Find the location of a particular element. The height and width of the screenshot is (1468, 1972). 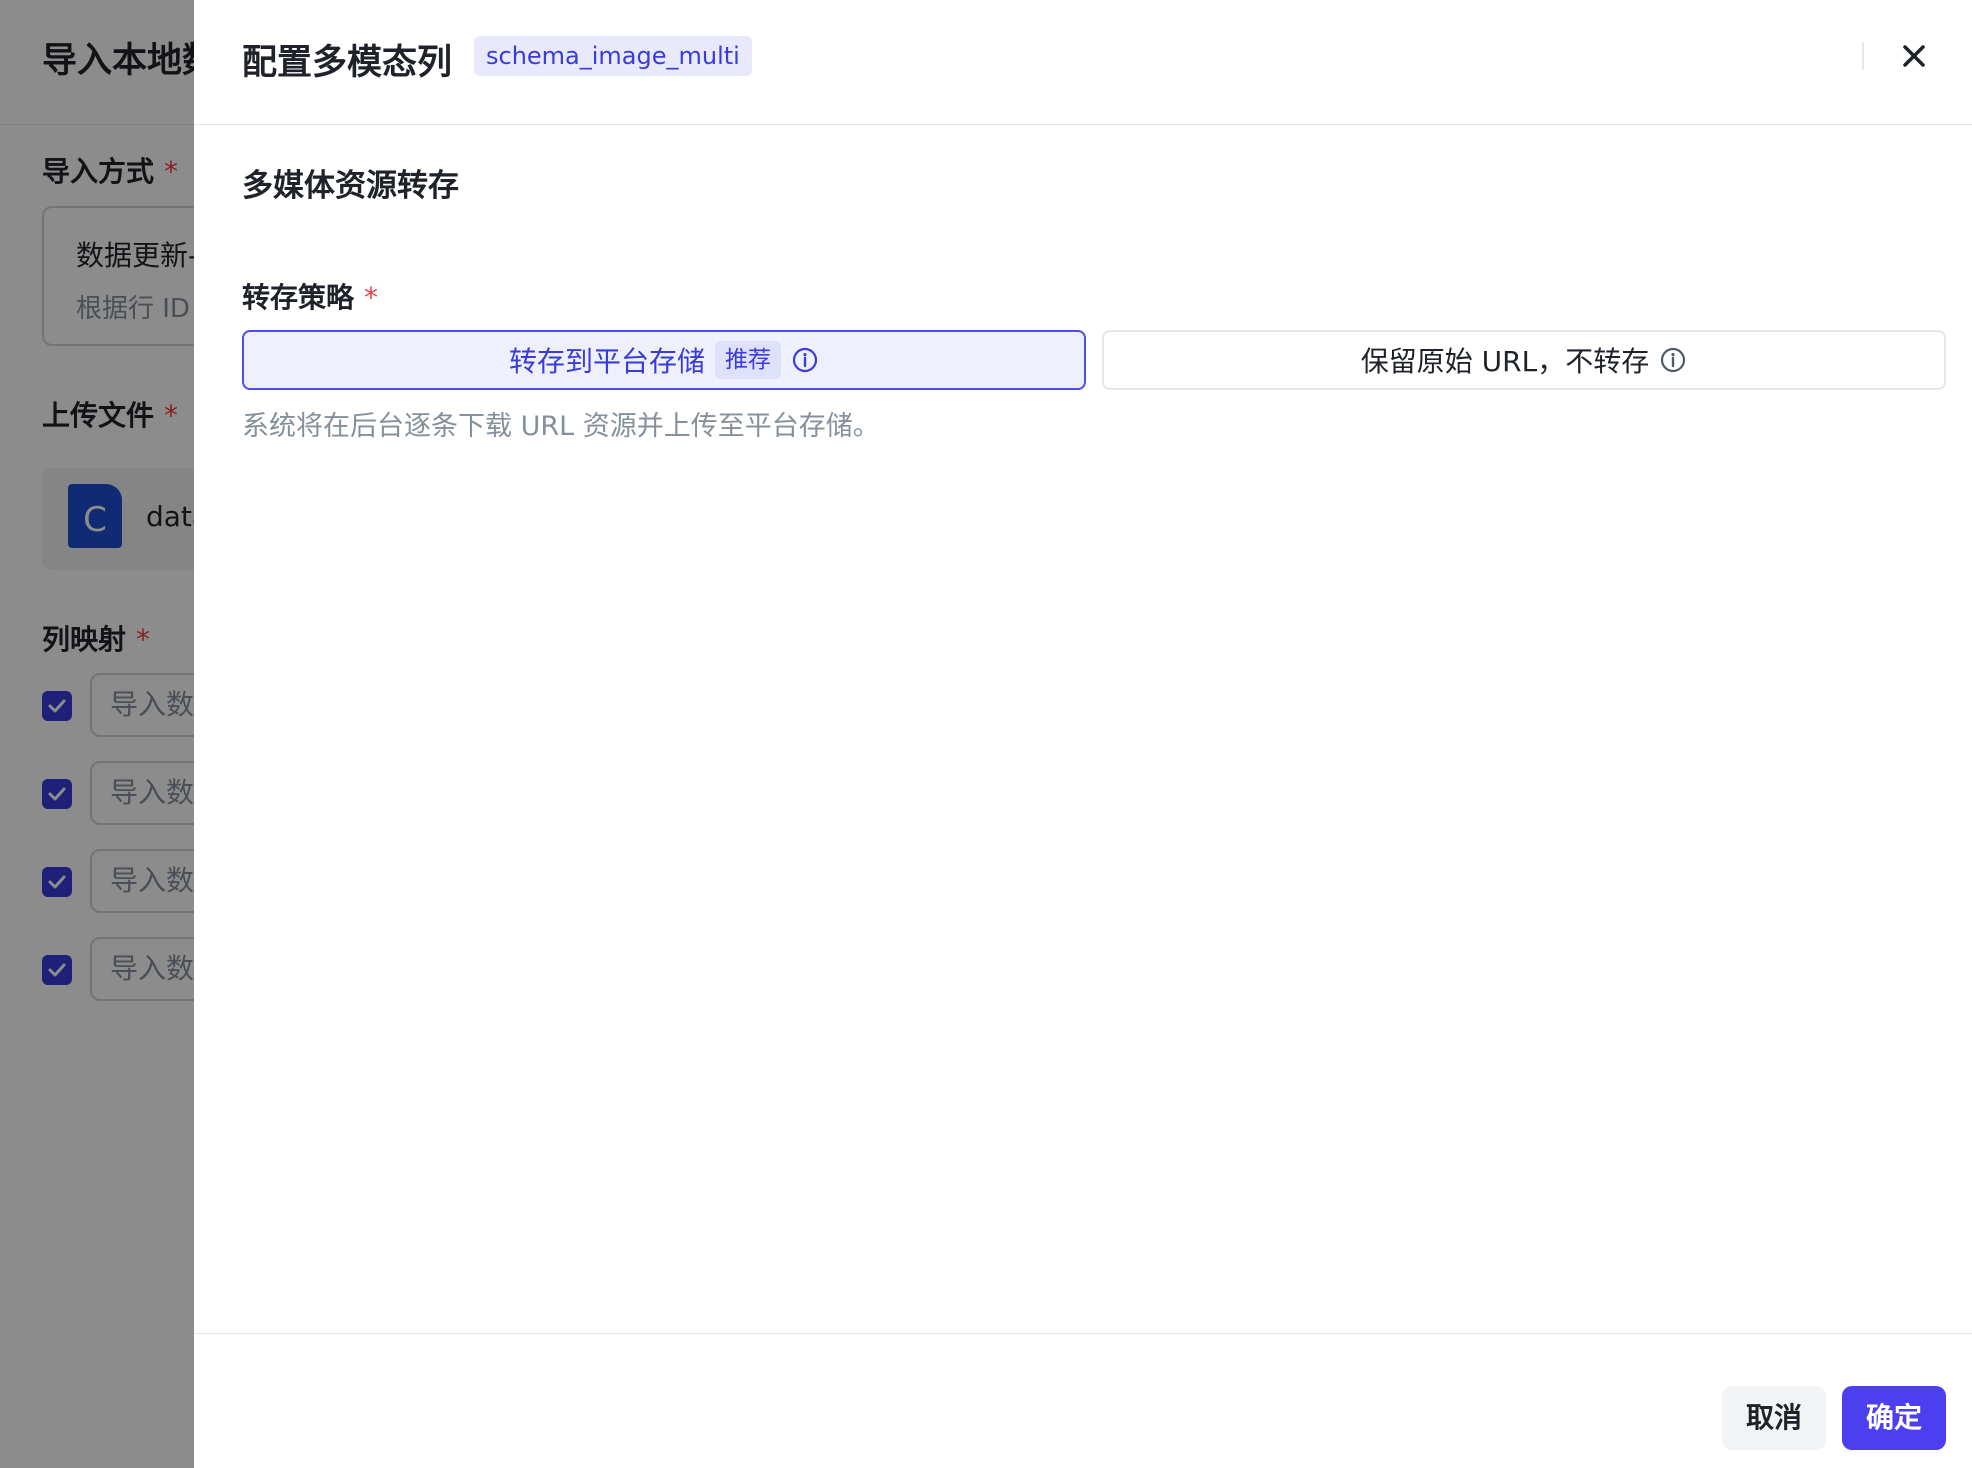

drawer-footer: 取消 确定 is located at coordinates (1083, 1400).